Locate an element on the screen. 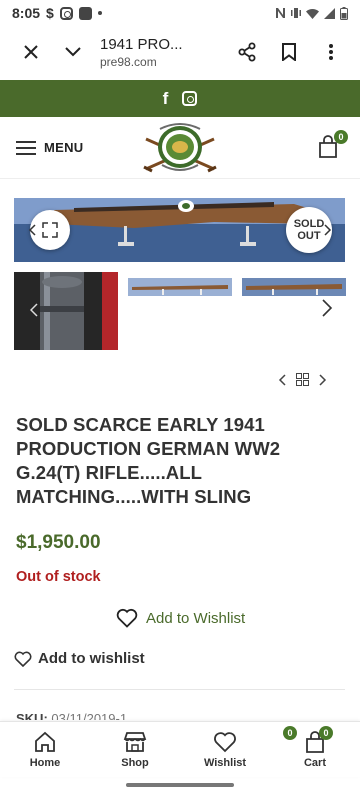  gallery-next-icon is located at coordinates (328, 230).